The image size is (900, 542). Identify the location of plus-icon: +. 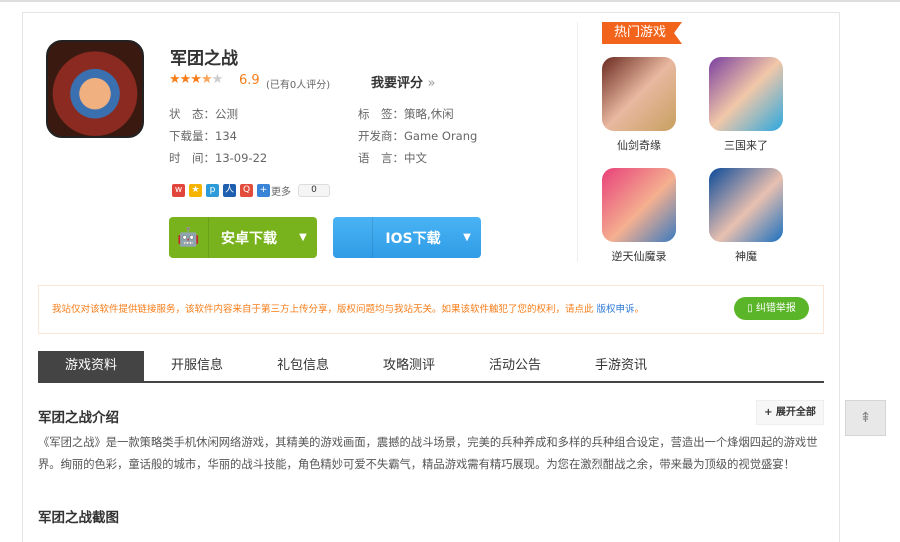
(263, 190).